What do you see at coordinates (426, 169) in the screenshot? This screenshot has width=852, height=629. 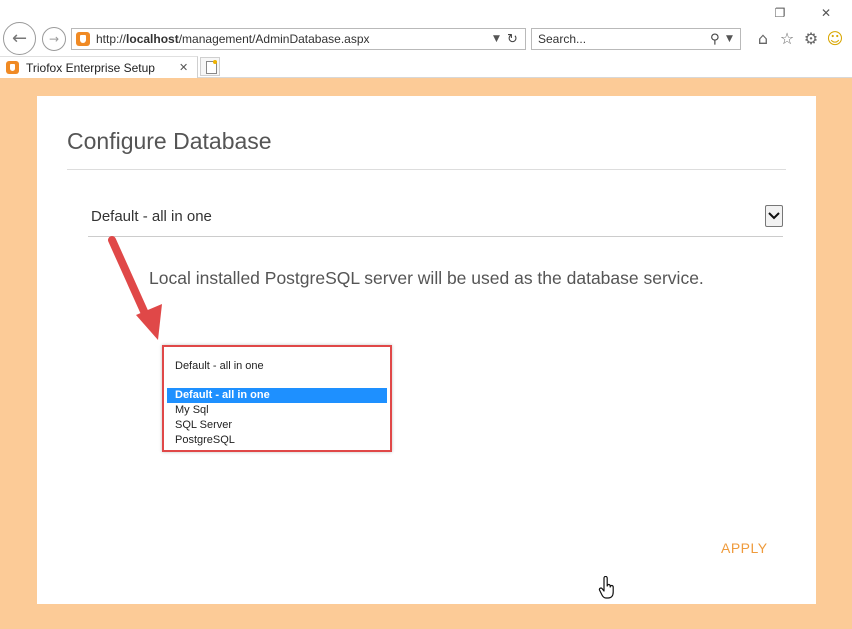 I see `title-divider` at bounding box center [426, 169].